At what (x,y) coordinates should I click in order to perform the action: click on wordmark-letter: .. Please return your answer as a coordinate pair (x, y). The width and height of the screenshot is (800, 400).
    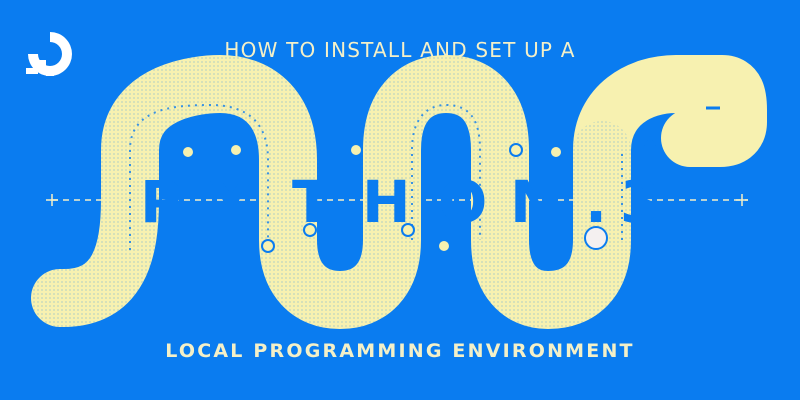
    Looking at the image, I should click on (596, 202).